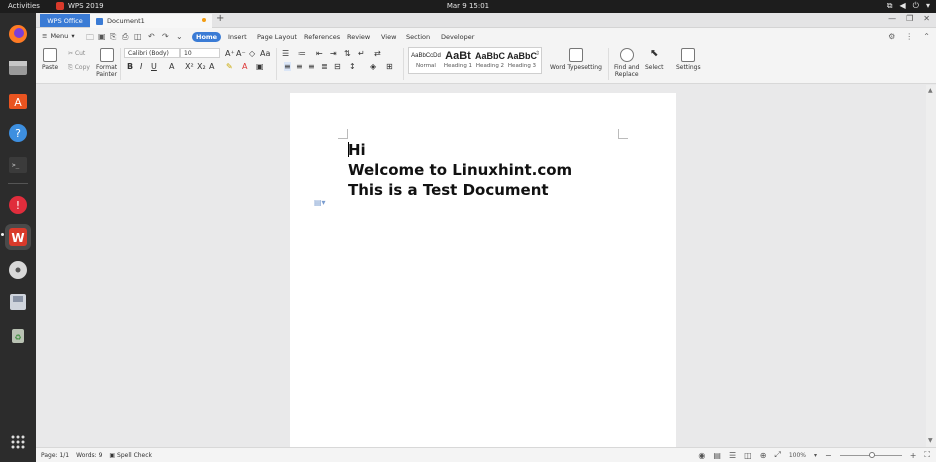 The image size is (936, 462). Describe the element at coordinates (154, 66) in the screenshot. I see `underline-icon: U` at that location.